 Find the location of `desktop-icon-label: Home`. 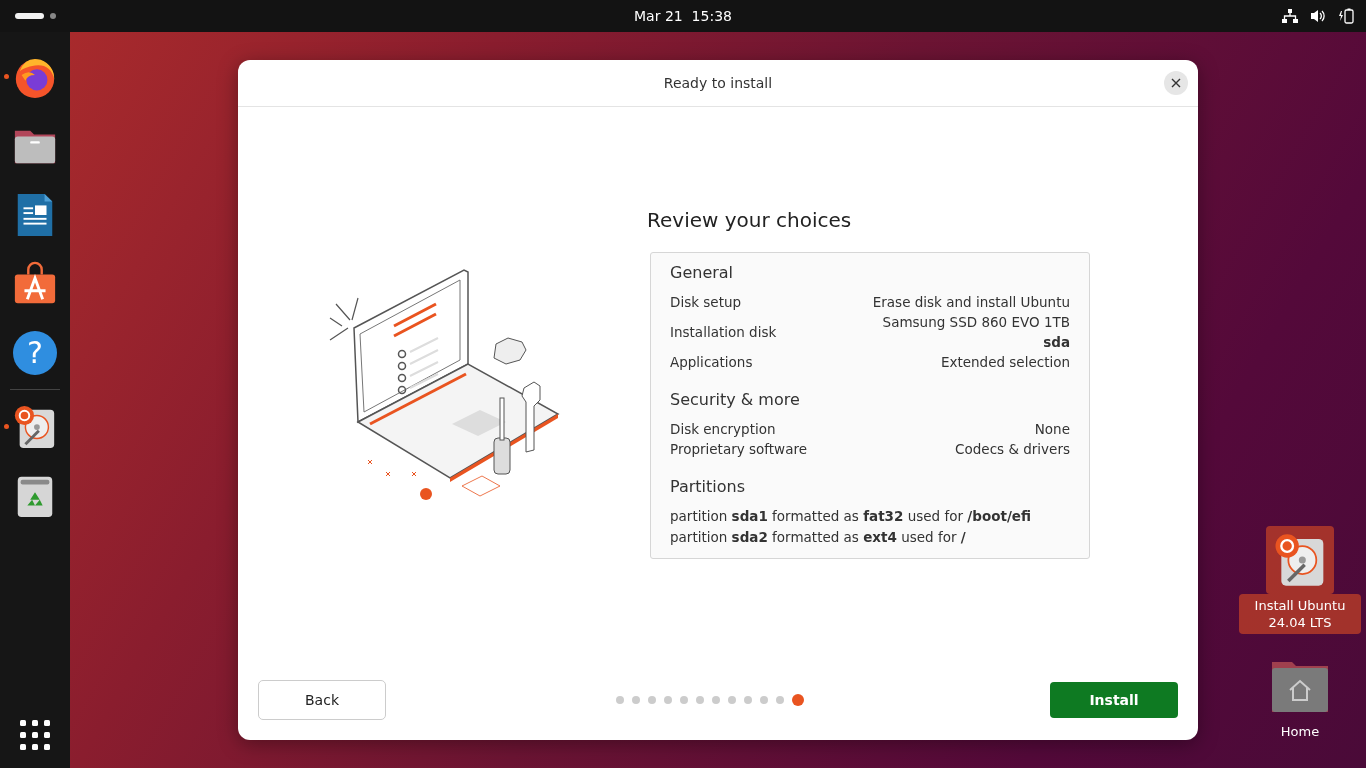

desktop-icon-label: Home is located at coordinates (1300, 731).